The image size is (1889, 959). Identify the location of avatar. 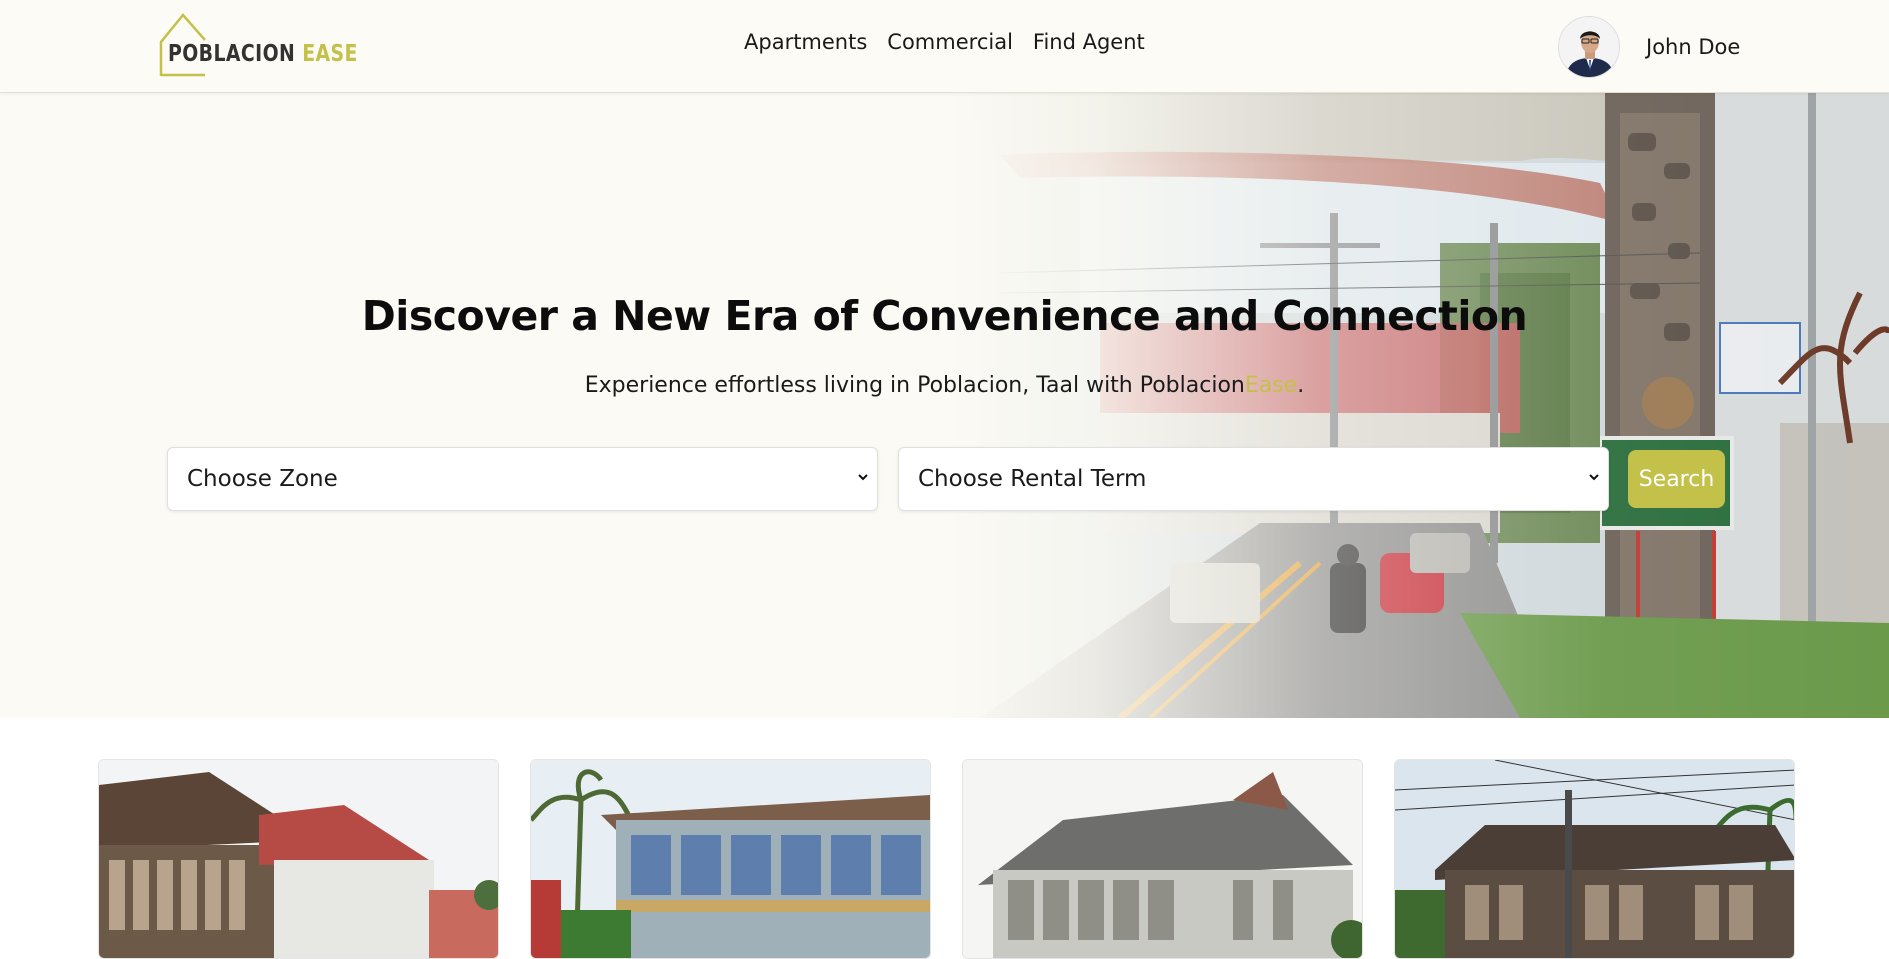
(1589, 47).